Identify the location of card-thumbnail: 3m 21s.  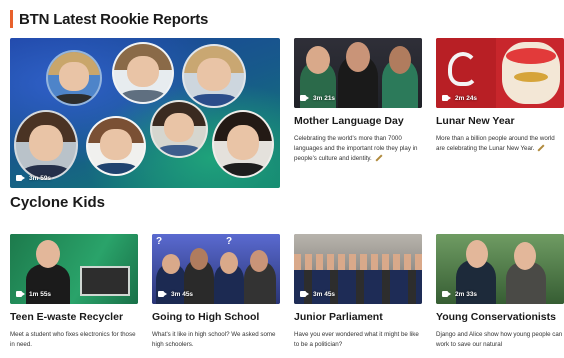
(358, 73).